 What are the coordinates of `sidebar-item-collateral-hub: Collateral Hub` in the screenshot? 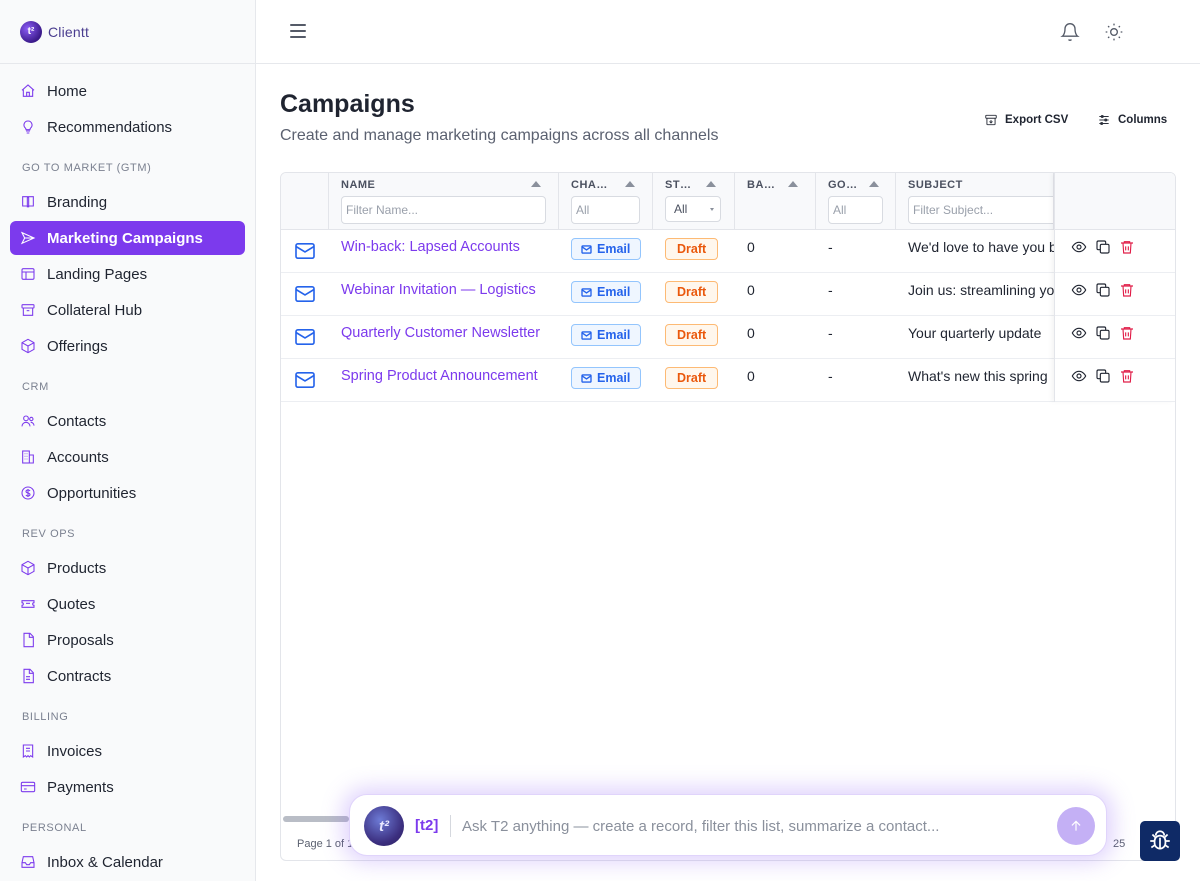 It's located at (127, 310).